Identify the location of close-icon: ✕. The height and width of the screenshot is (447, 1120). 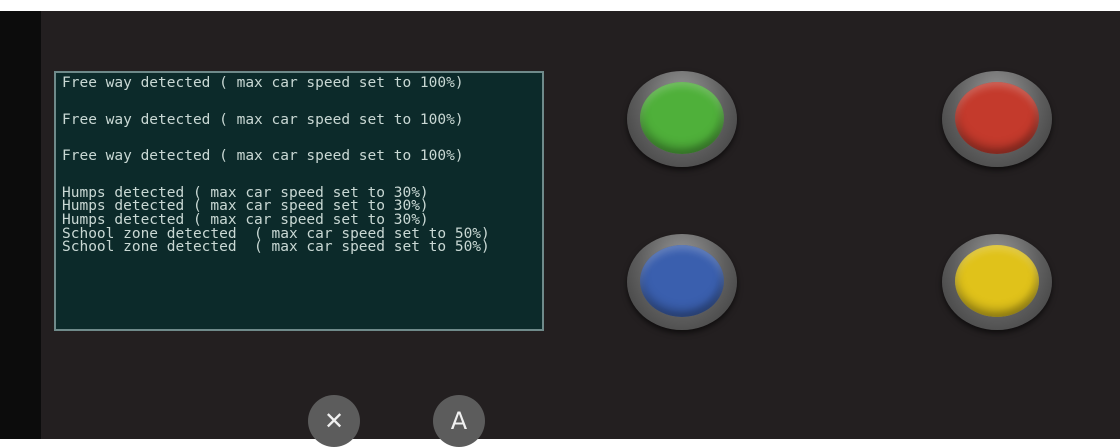
(334, 421).